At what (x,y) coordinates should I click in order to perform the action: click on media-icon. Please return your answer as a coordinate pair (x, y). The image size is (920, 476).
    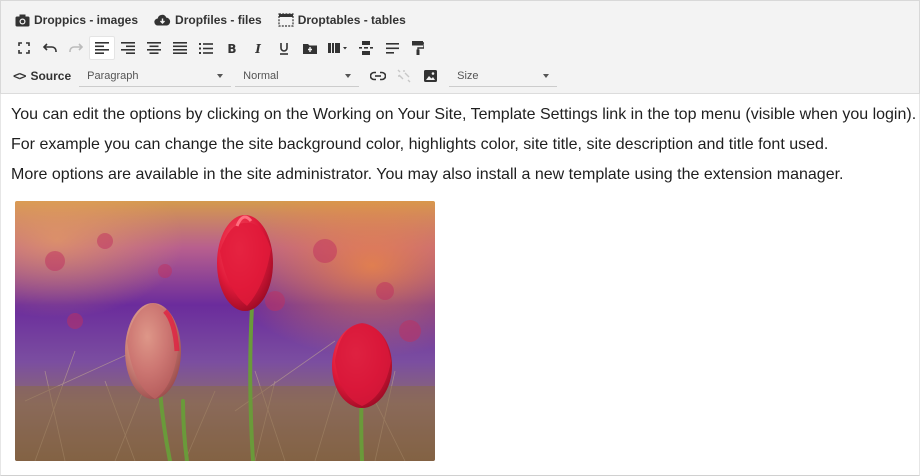
    Looking at the image, I should click on (337, 48).